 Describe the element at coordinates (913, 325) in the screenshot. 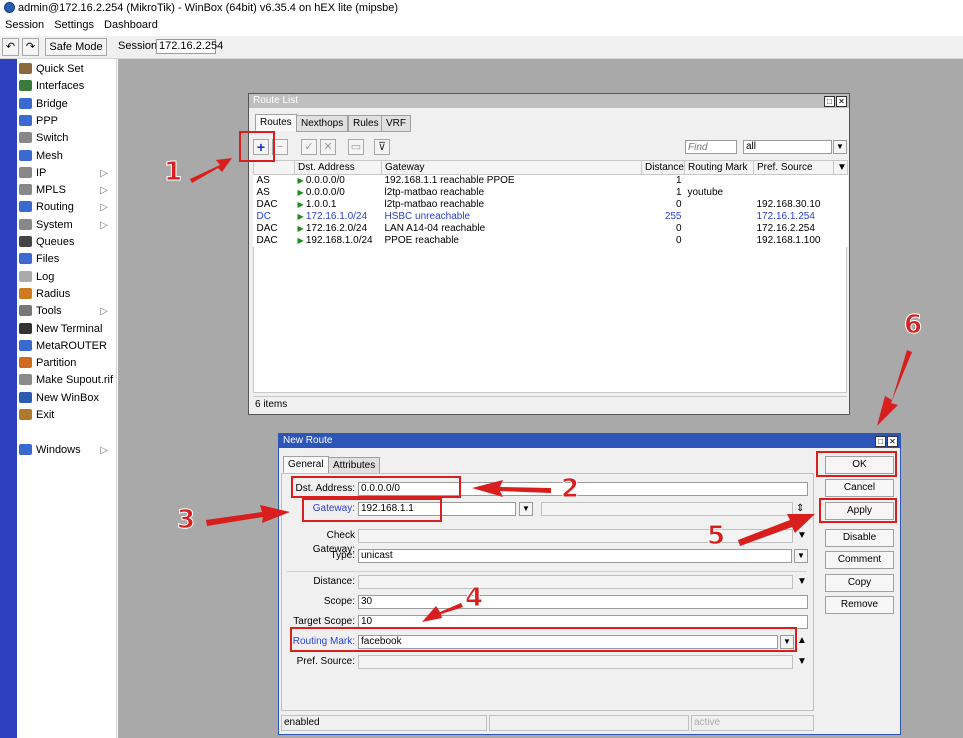

I see `annotation-6: 6` at that location.